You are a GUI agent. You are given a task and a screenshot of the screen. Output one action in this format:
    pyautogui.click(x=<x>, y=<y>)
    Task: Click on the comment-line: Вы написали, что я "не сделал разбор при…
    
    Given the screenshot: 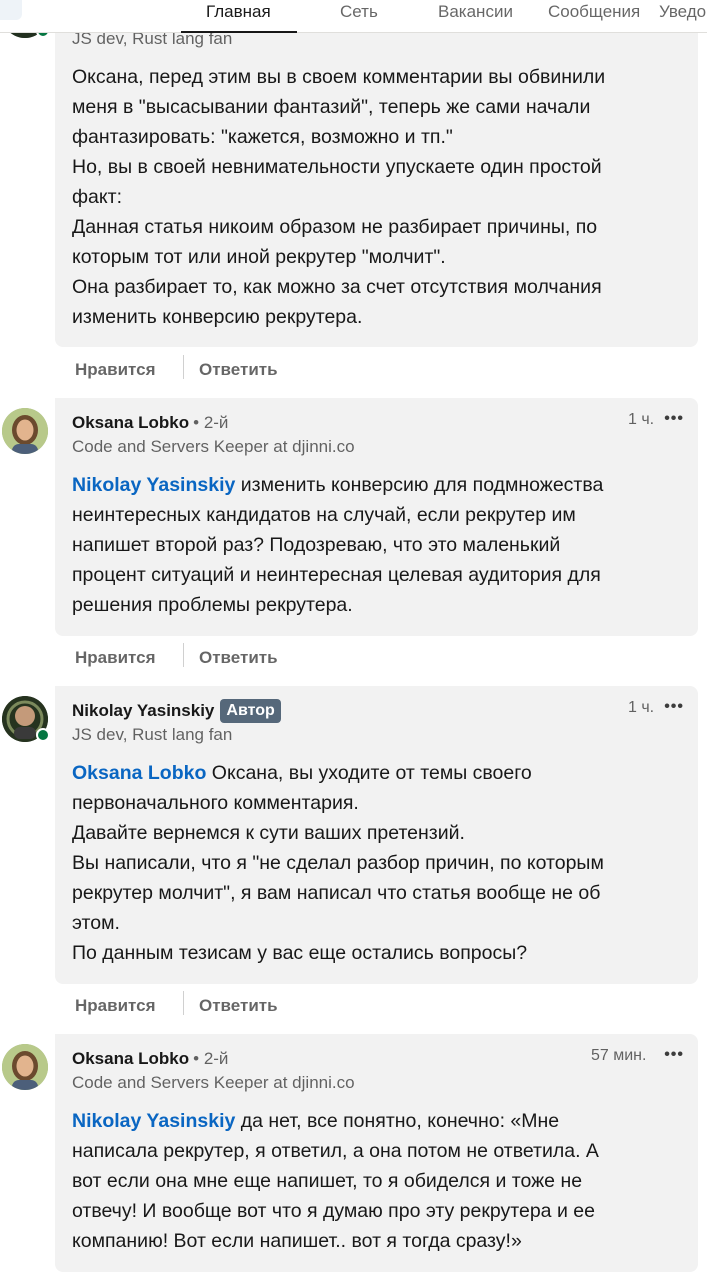 What is the action you would take?
    pyautogui.click(x=338, y=863)
    